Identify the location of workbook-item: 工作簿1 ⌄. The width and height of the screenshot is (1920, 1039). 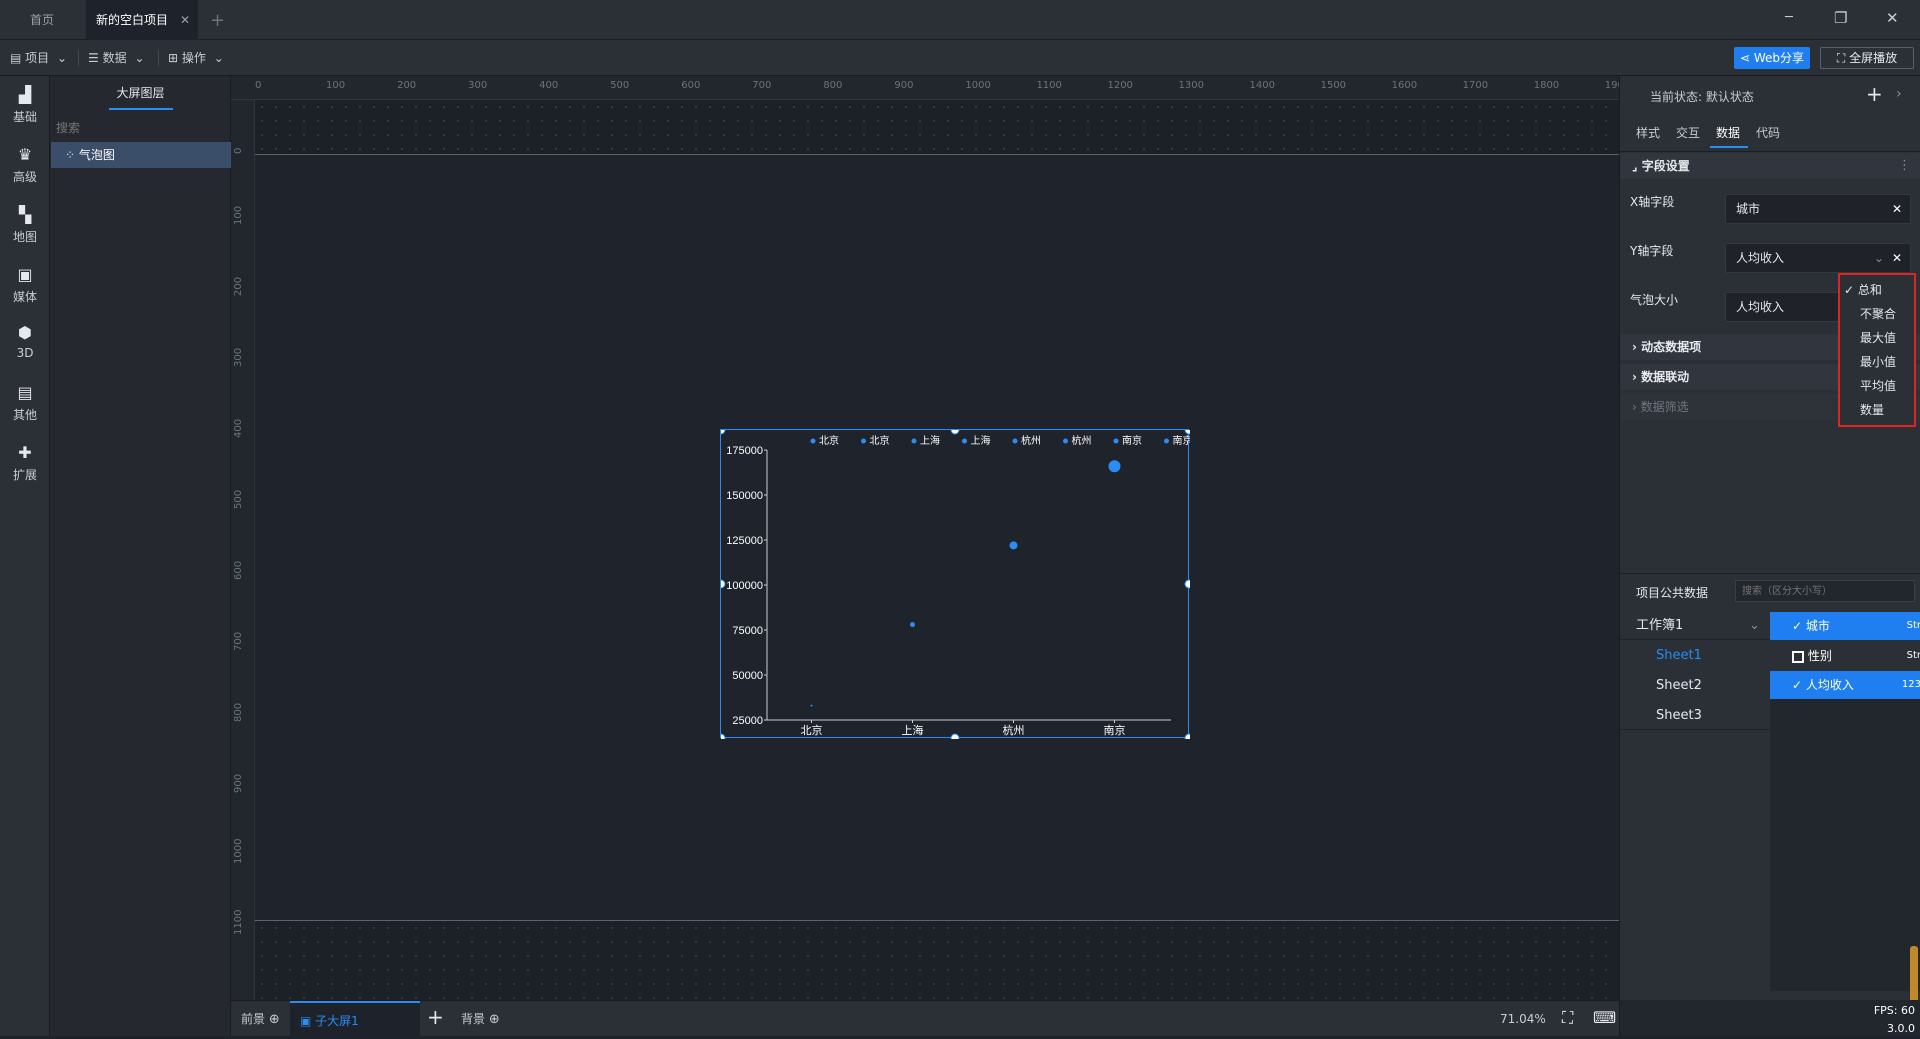
(1695, 626).